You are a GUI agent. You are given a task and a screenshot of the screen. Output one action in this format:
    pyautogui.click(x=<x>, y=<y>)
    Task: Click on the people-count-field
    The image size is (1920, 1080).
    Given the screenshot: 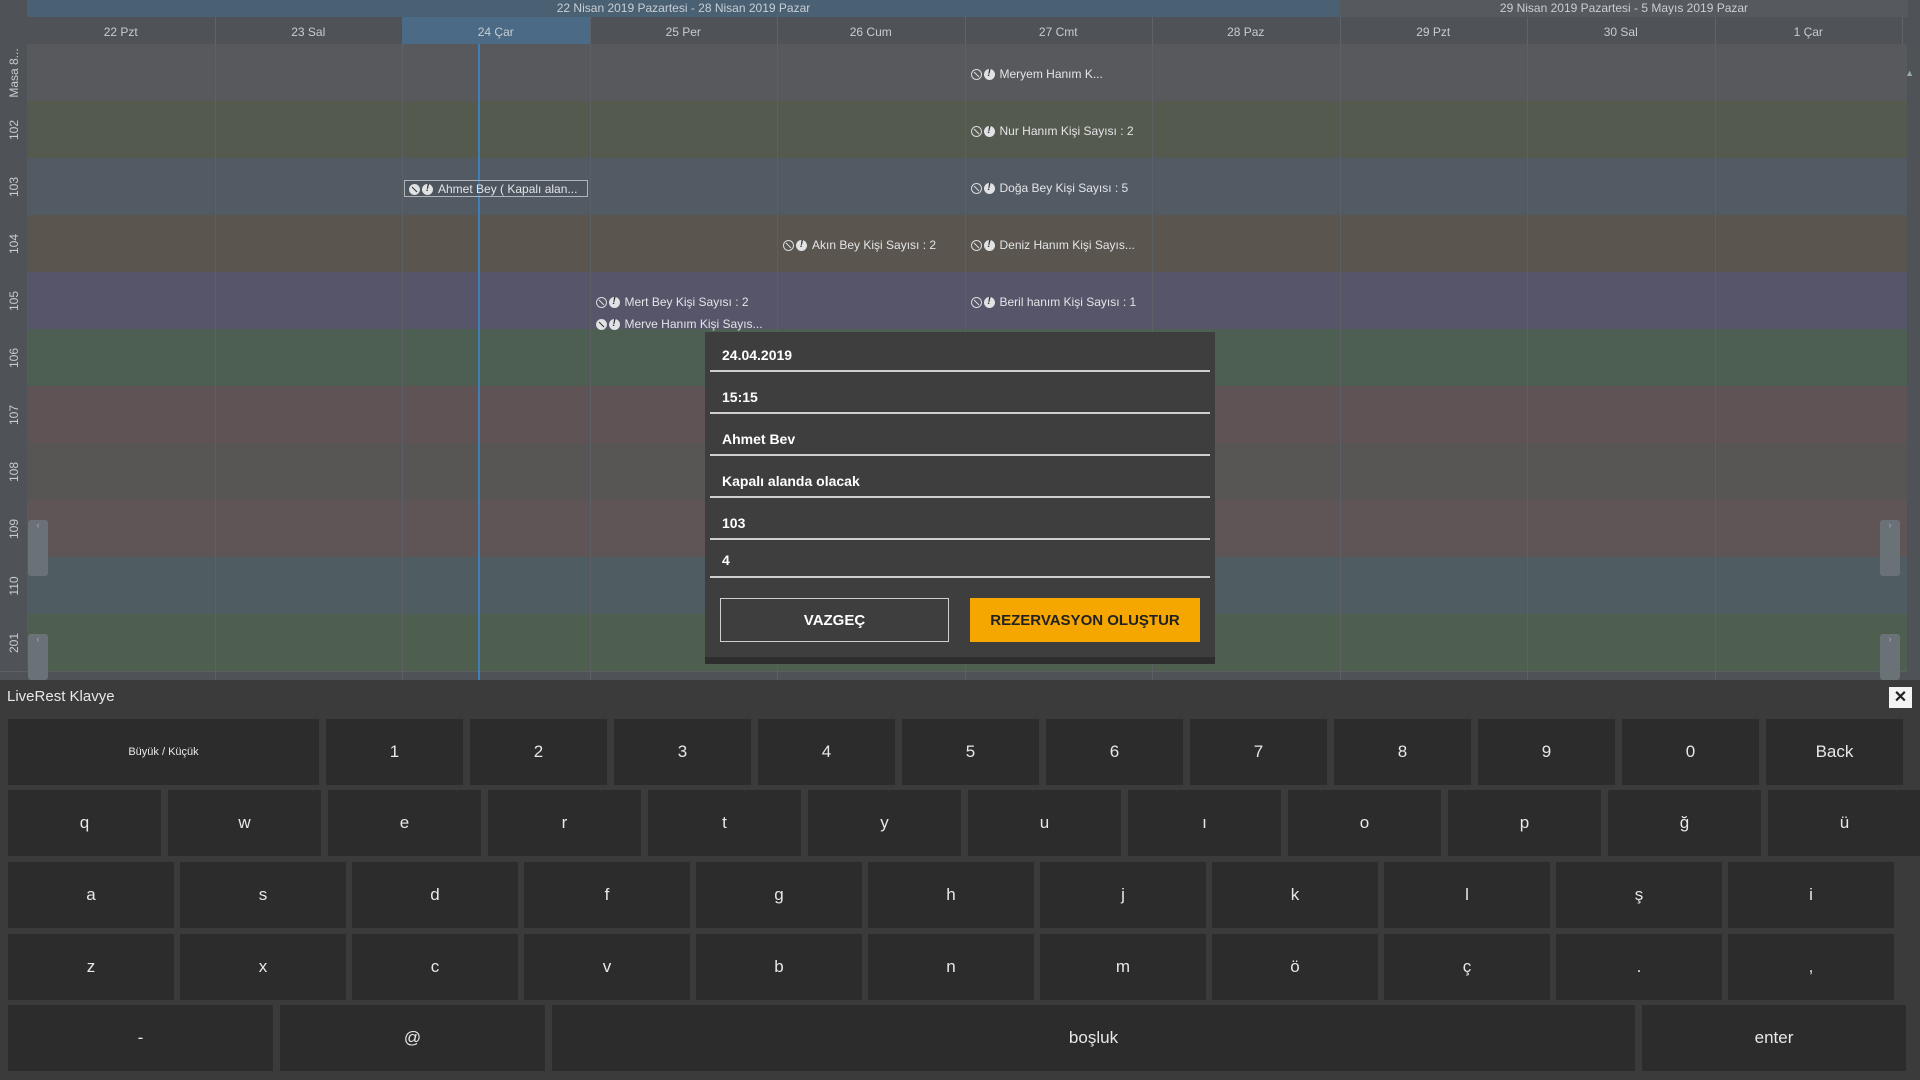 What is the action you would take?
    pyautogui.click(x=960, y=560)
    